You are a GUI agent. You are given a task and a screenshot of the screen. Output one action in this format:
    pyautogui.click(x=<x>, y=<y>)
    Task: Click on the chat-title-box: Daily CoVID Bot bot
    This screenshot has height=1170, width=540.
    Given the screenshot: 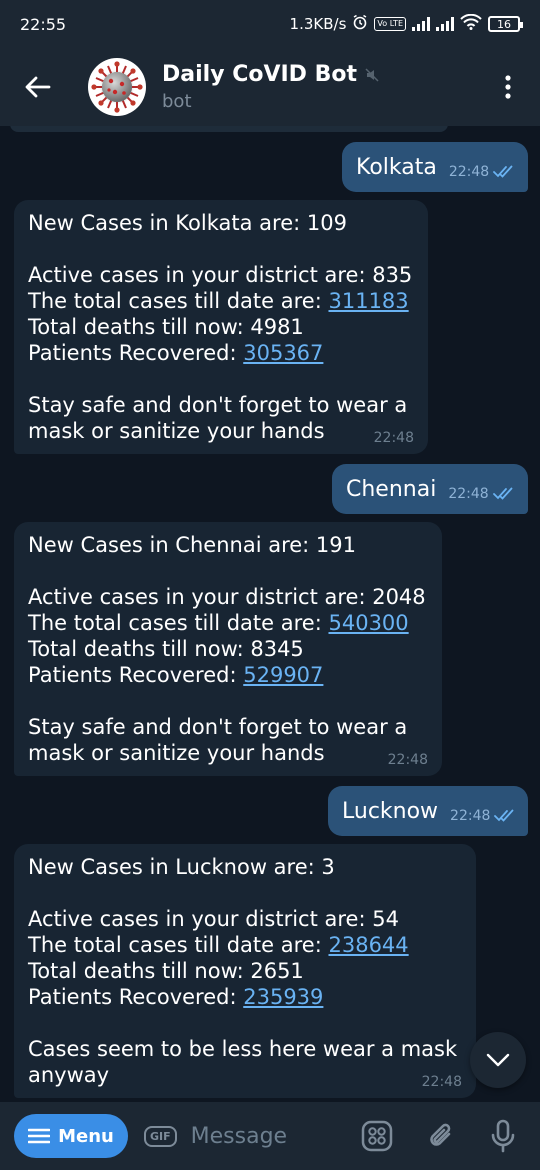 What is the action you would take?
    pyautogui.click(x=270, y=87)
    